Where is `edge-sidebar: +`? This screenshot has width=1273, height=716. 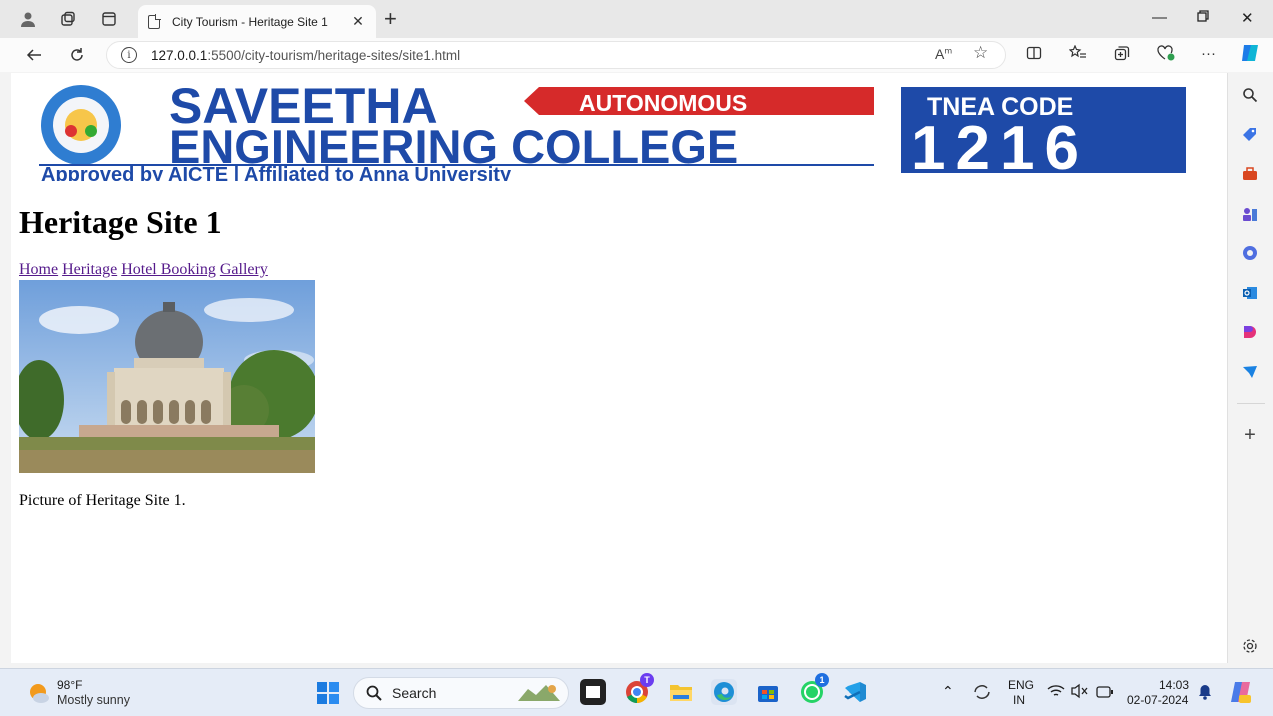 edge-sidebar: + is located at coordinates (1251, 370).